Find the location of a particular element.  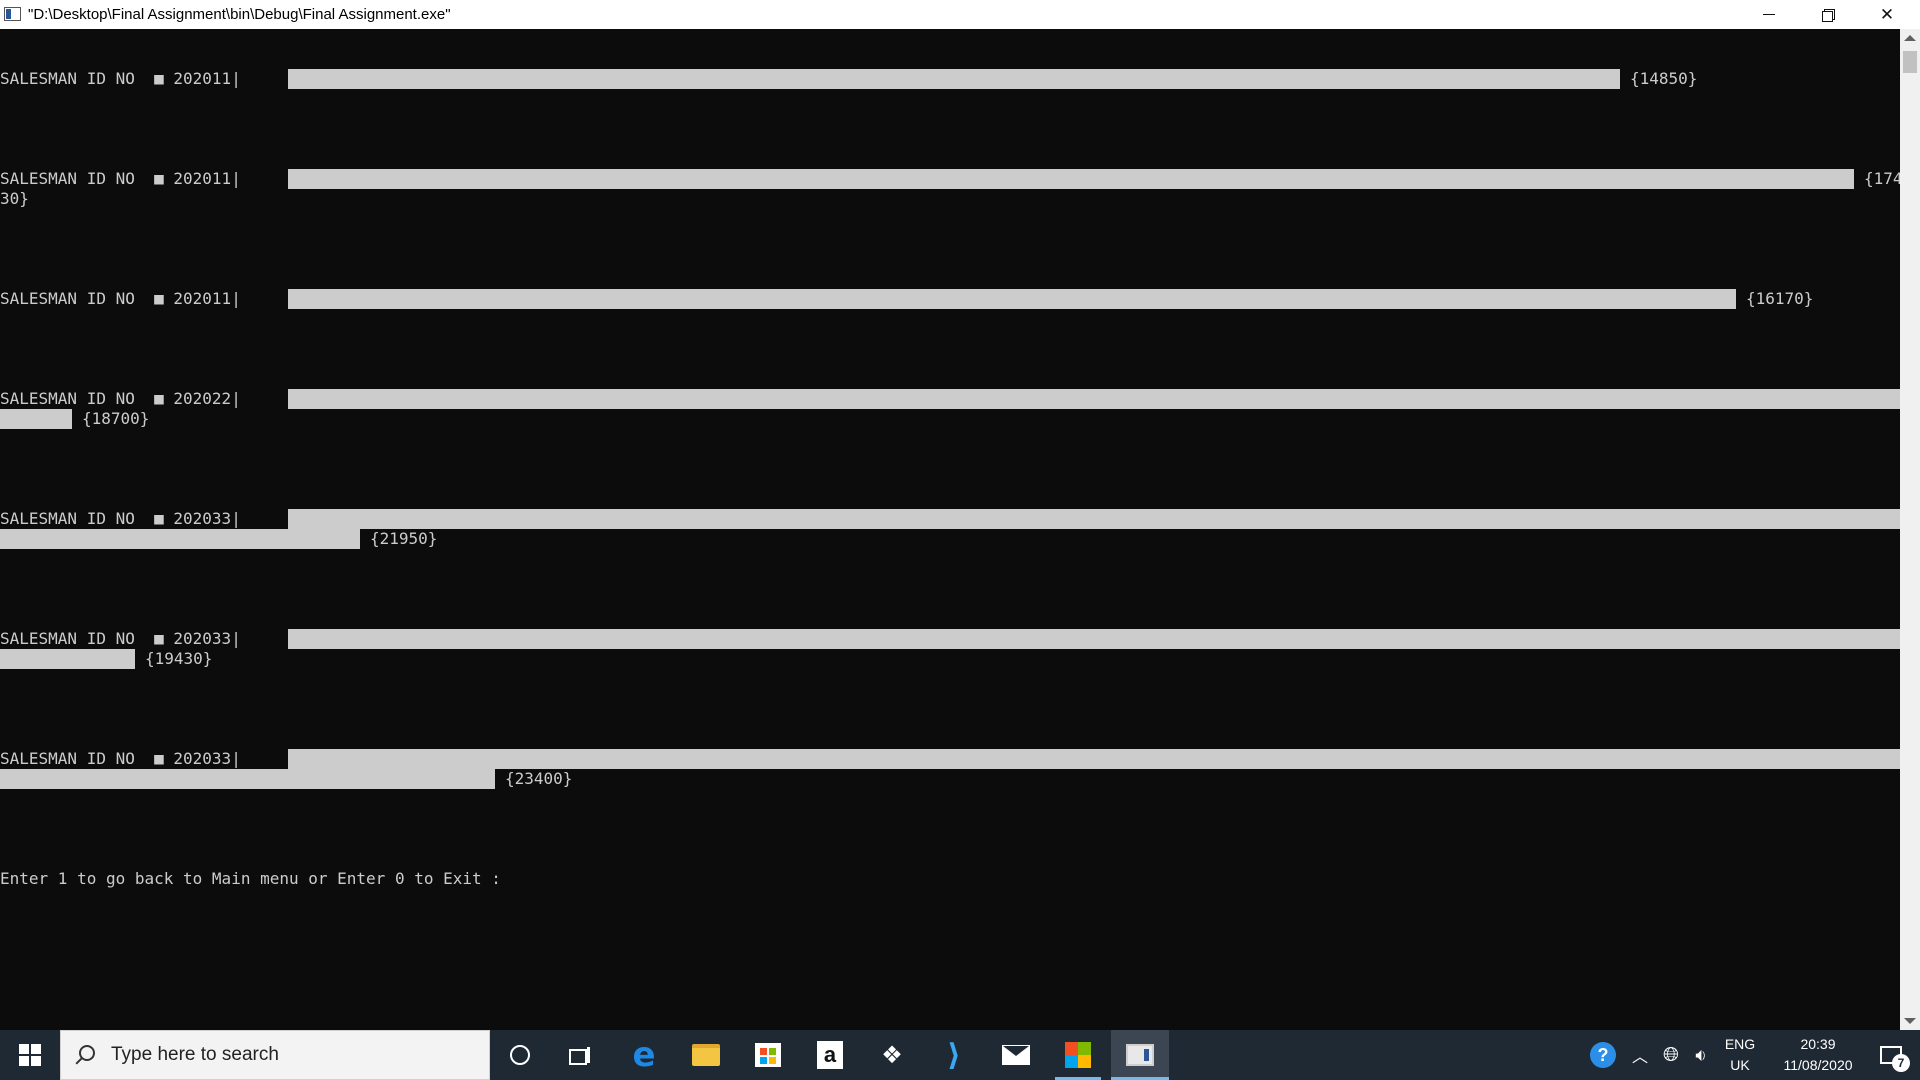

edge-icon: e is located at coordinates (644, 1055).